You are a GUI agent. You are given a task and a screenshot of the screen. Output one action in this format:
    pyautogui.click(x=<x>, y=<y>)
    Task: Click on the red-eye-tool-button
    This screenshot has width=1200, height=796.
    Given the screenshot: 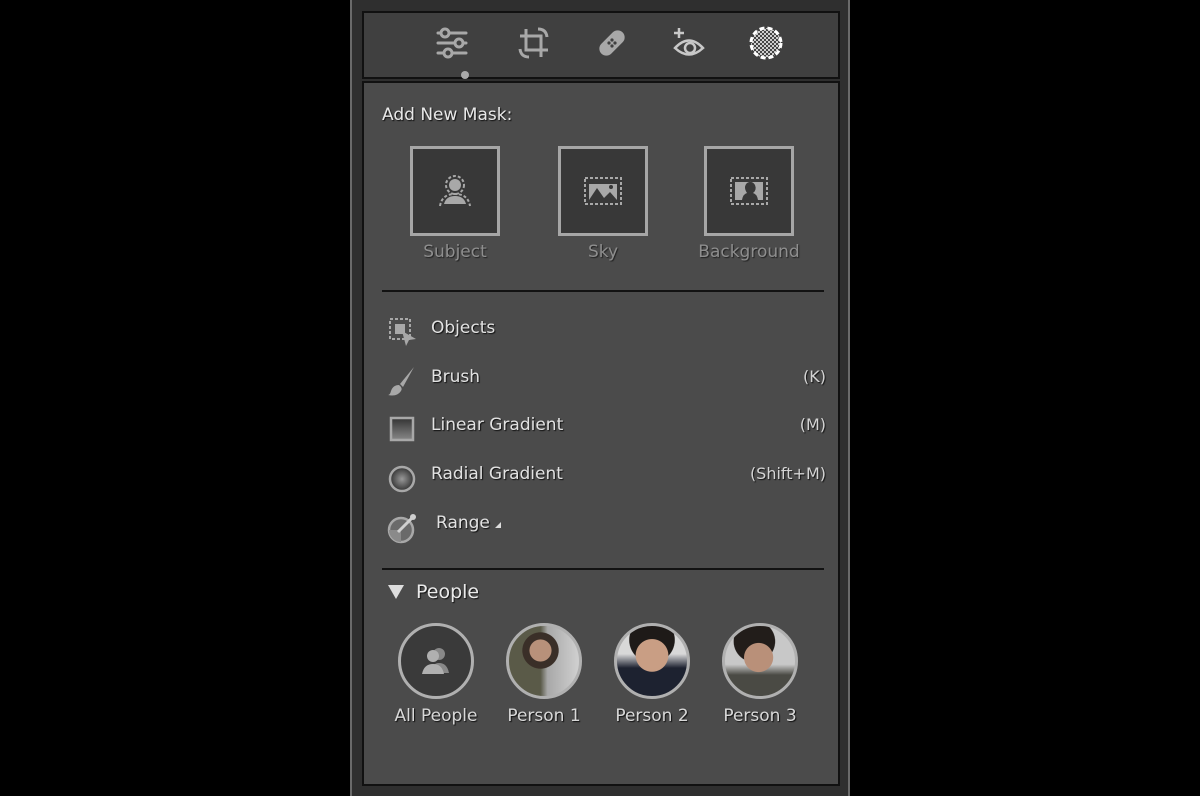 What is the action you would take?
    pyautogui.click(x=689, y=43)
    